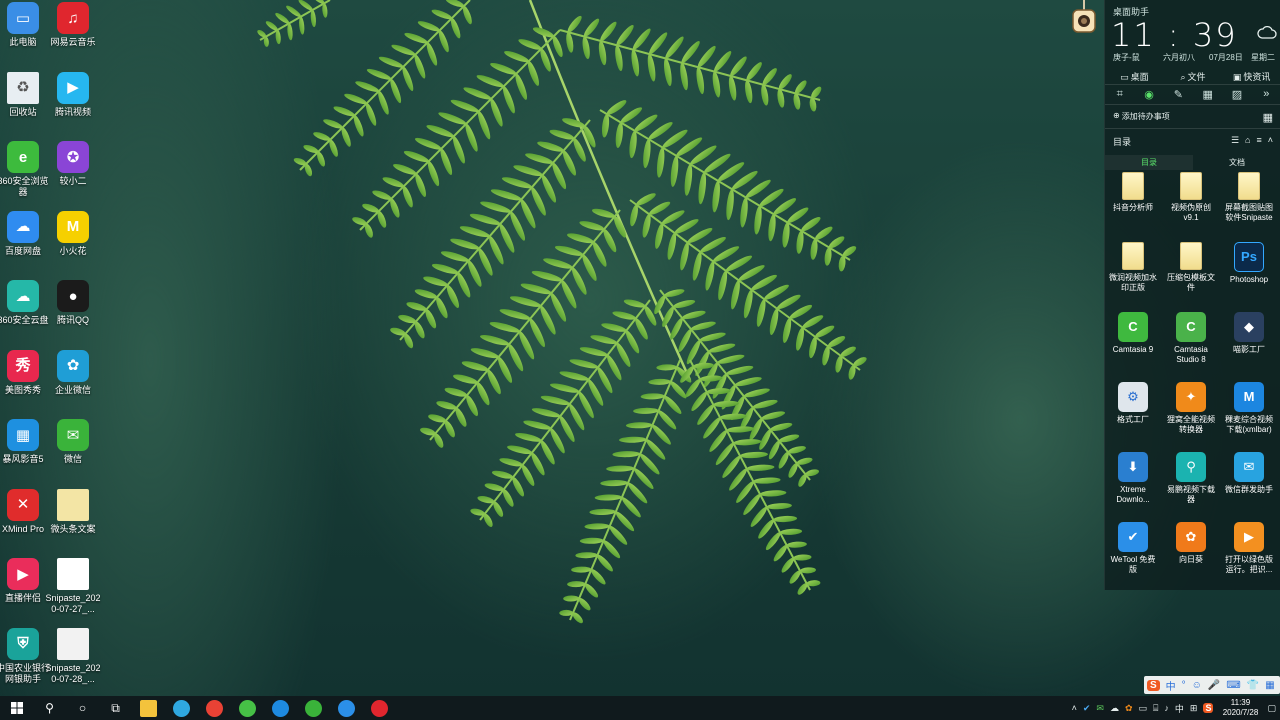 The height and width of the screenshot is (720, 1280). I want to click on widget-tool-icon: ▨, so click(1236, 94).